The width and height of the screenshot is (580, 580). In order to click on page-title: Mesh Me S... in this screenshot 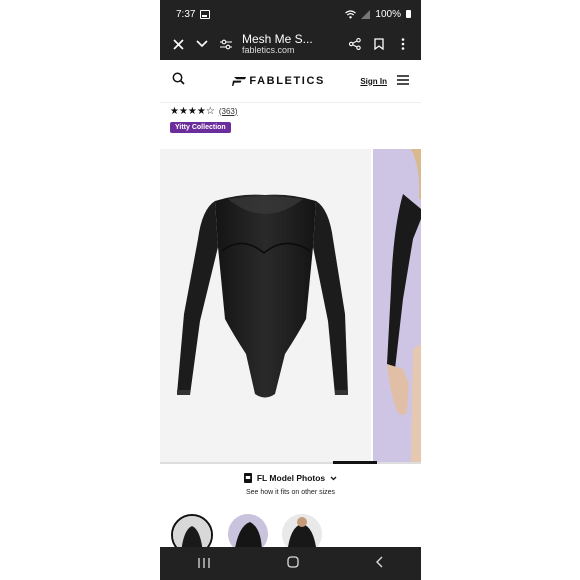, I will do `click(277, 38)`.